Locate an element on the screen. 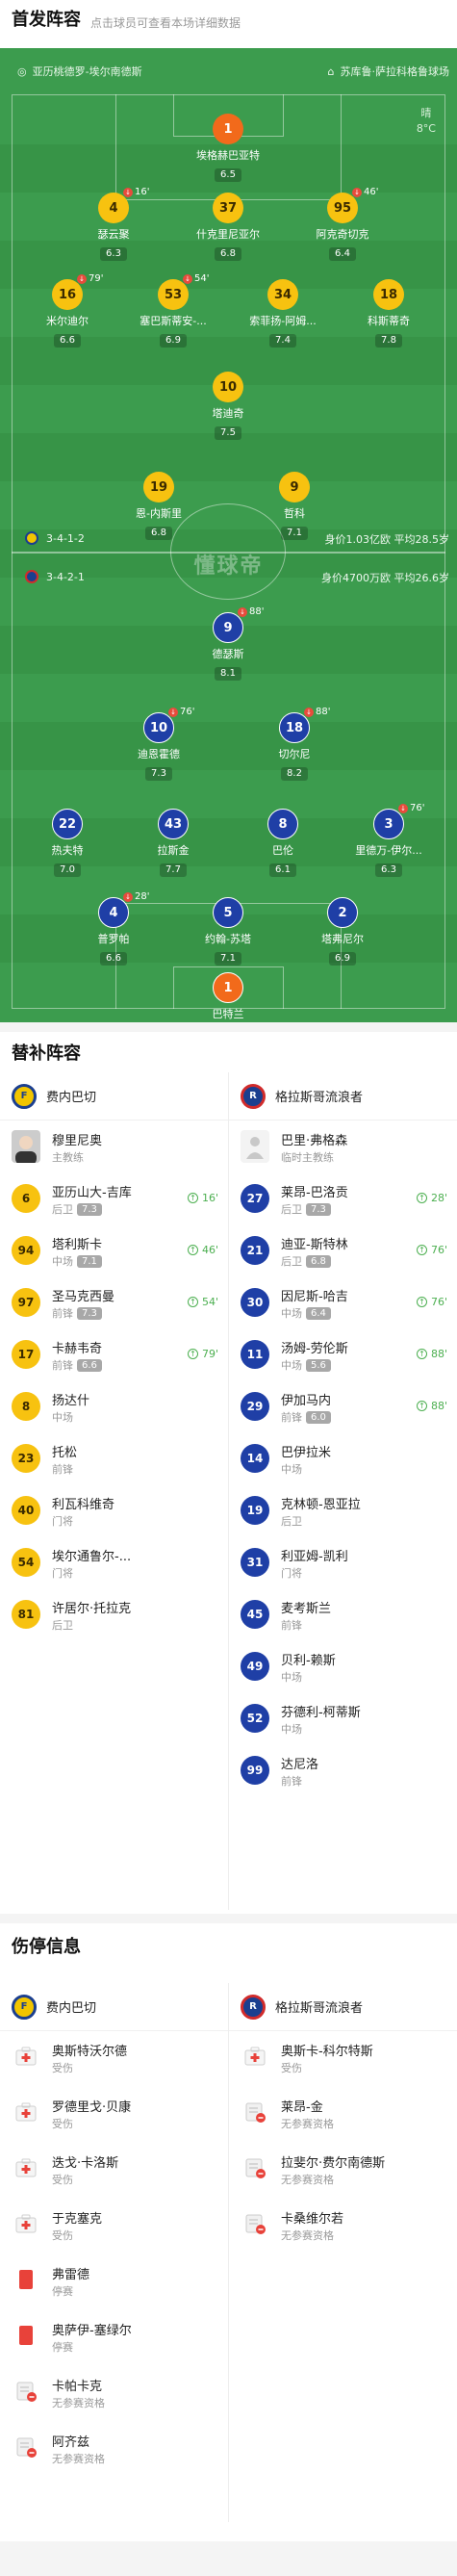 The height and width of the screenshot is (2576, 457). home-player: 1 埃格赫巴亚特 6.5 is located at coordinates (228, 148).